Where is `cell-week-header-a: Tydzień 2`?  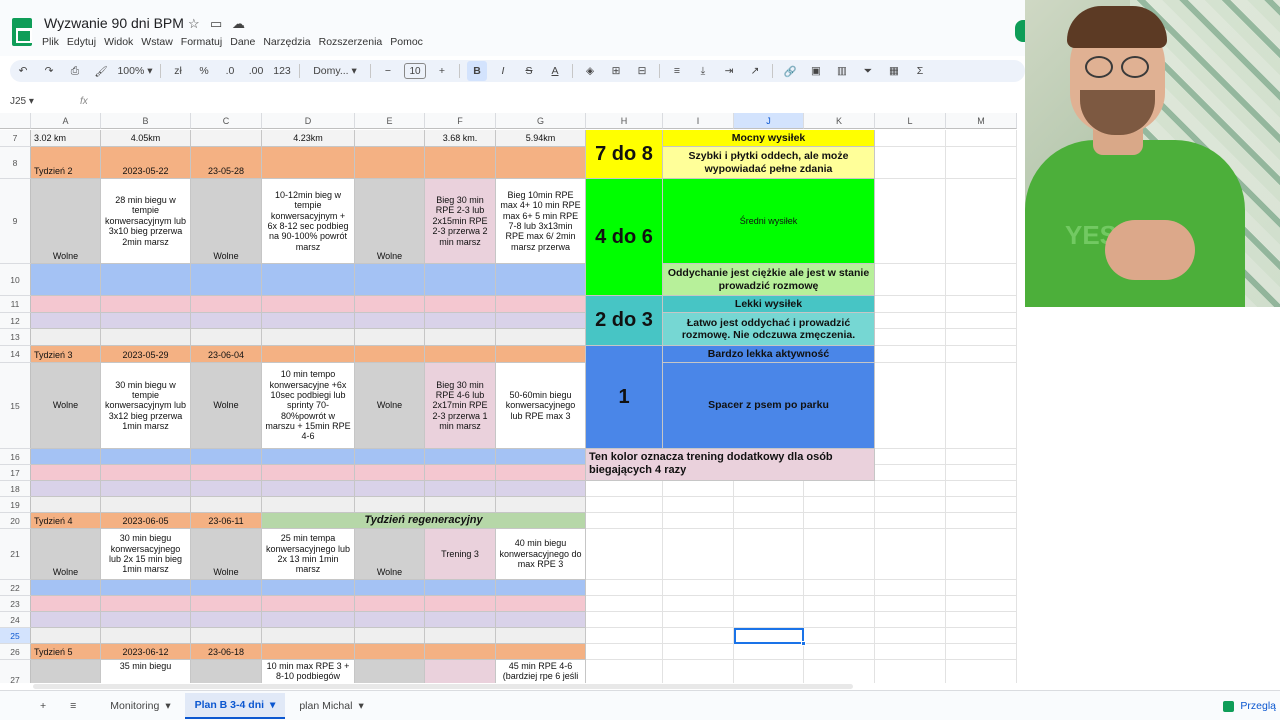 cell-week-header-a: Tydzień 2 is located at coordinates (66, 163).